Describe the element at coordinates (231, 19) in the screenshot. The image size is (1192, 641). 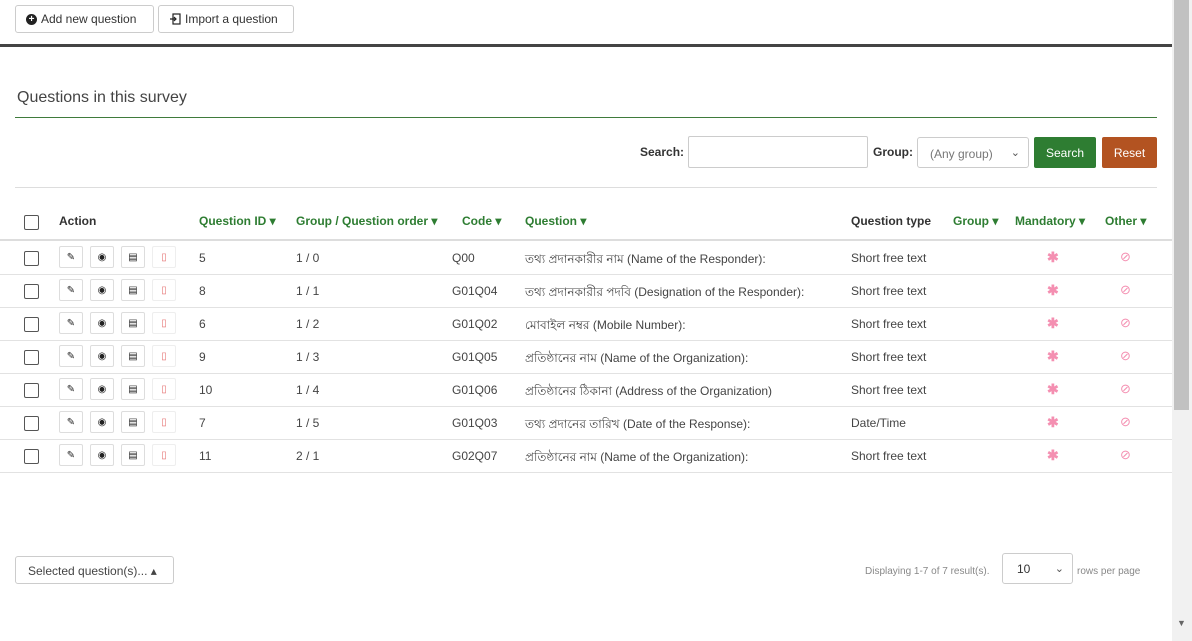
I see `import-question-label: Import a question` at that location.